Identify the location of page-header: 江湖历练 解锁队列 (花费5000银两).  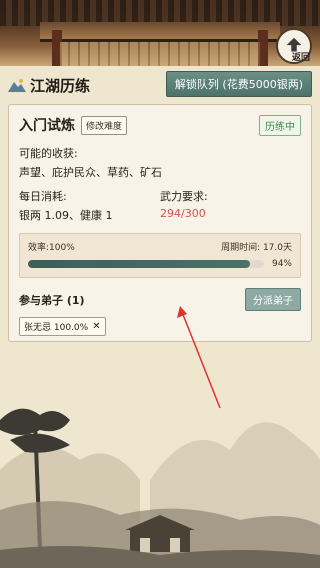
(160, 85).